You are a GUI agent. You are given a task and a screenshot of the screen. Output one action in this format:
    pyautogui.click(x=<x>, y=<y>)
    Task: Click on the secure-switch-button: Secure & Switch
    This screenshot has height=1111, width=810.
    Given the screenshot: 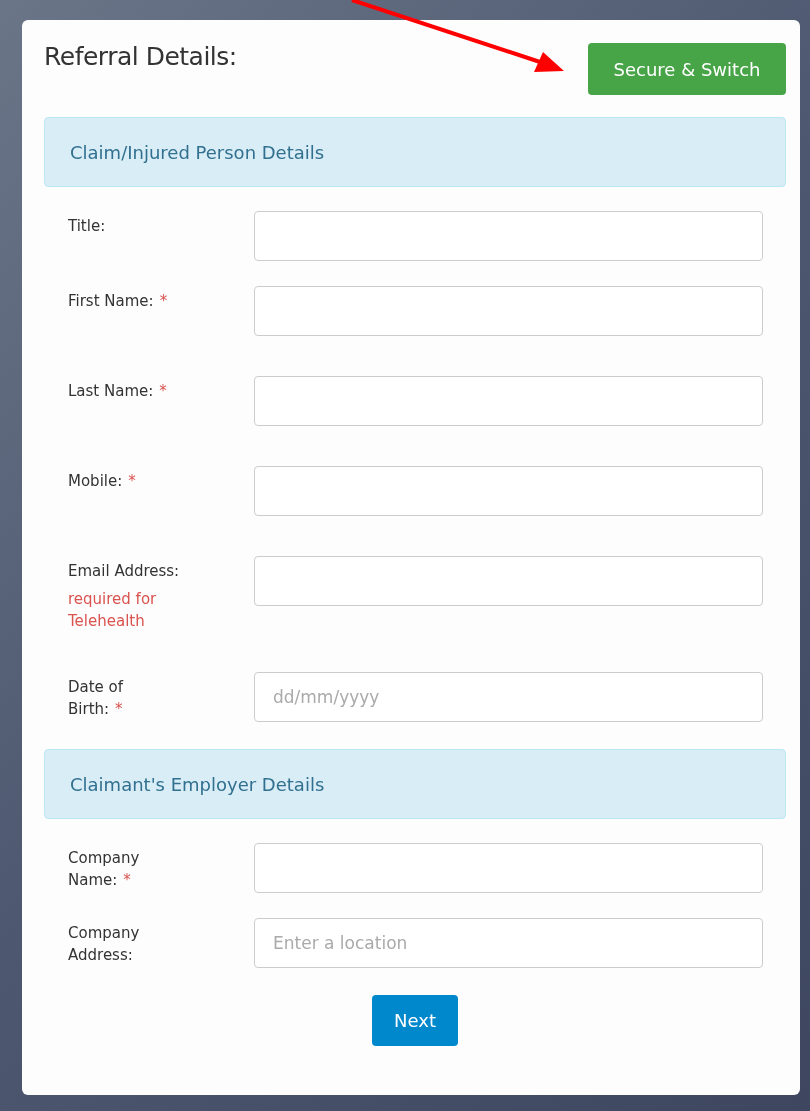 What is the action you would take?
    pyautogui.click(x=687, y=69)
    